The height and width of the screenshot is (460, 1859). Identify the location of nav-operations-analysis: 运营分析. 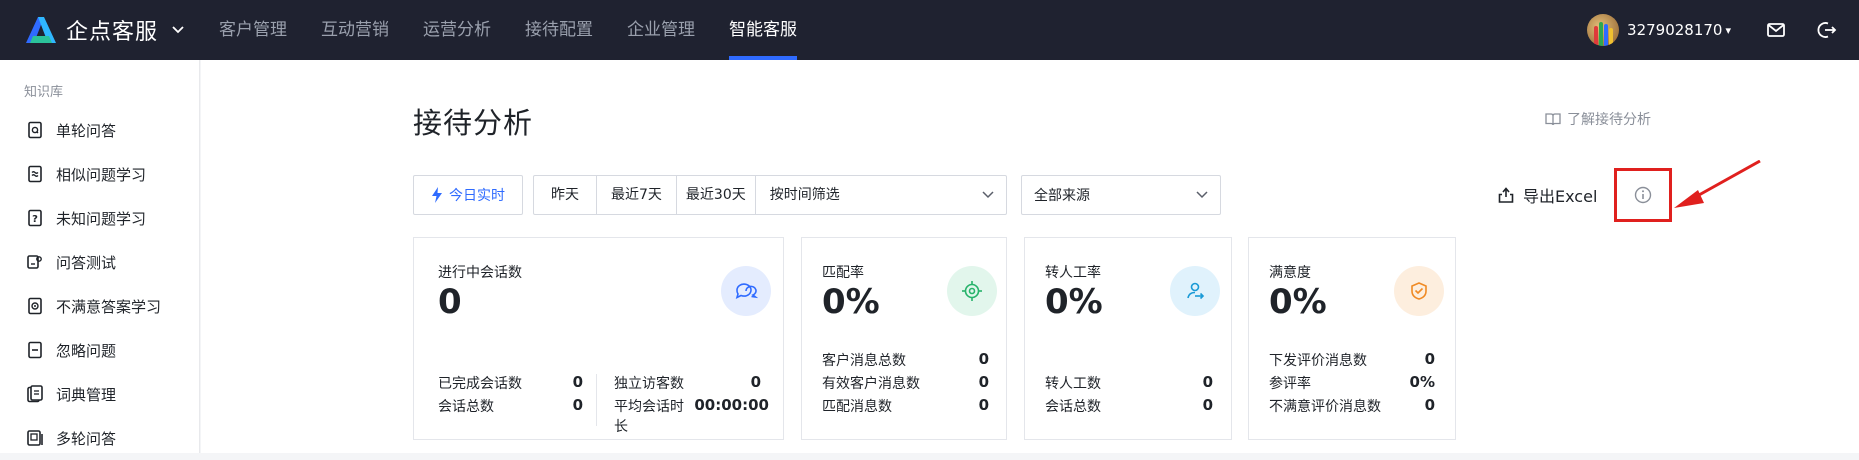
(457, 30).